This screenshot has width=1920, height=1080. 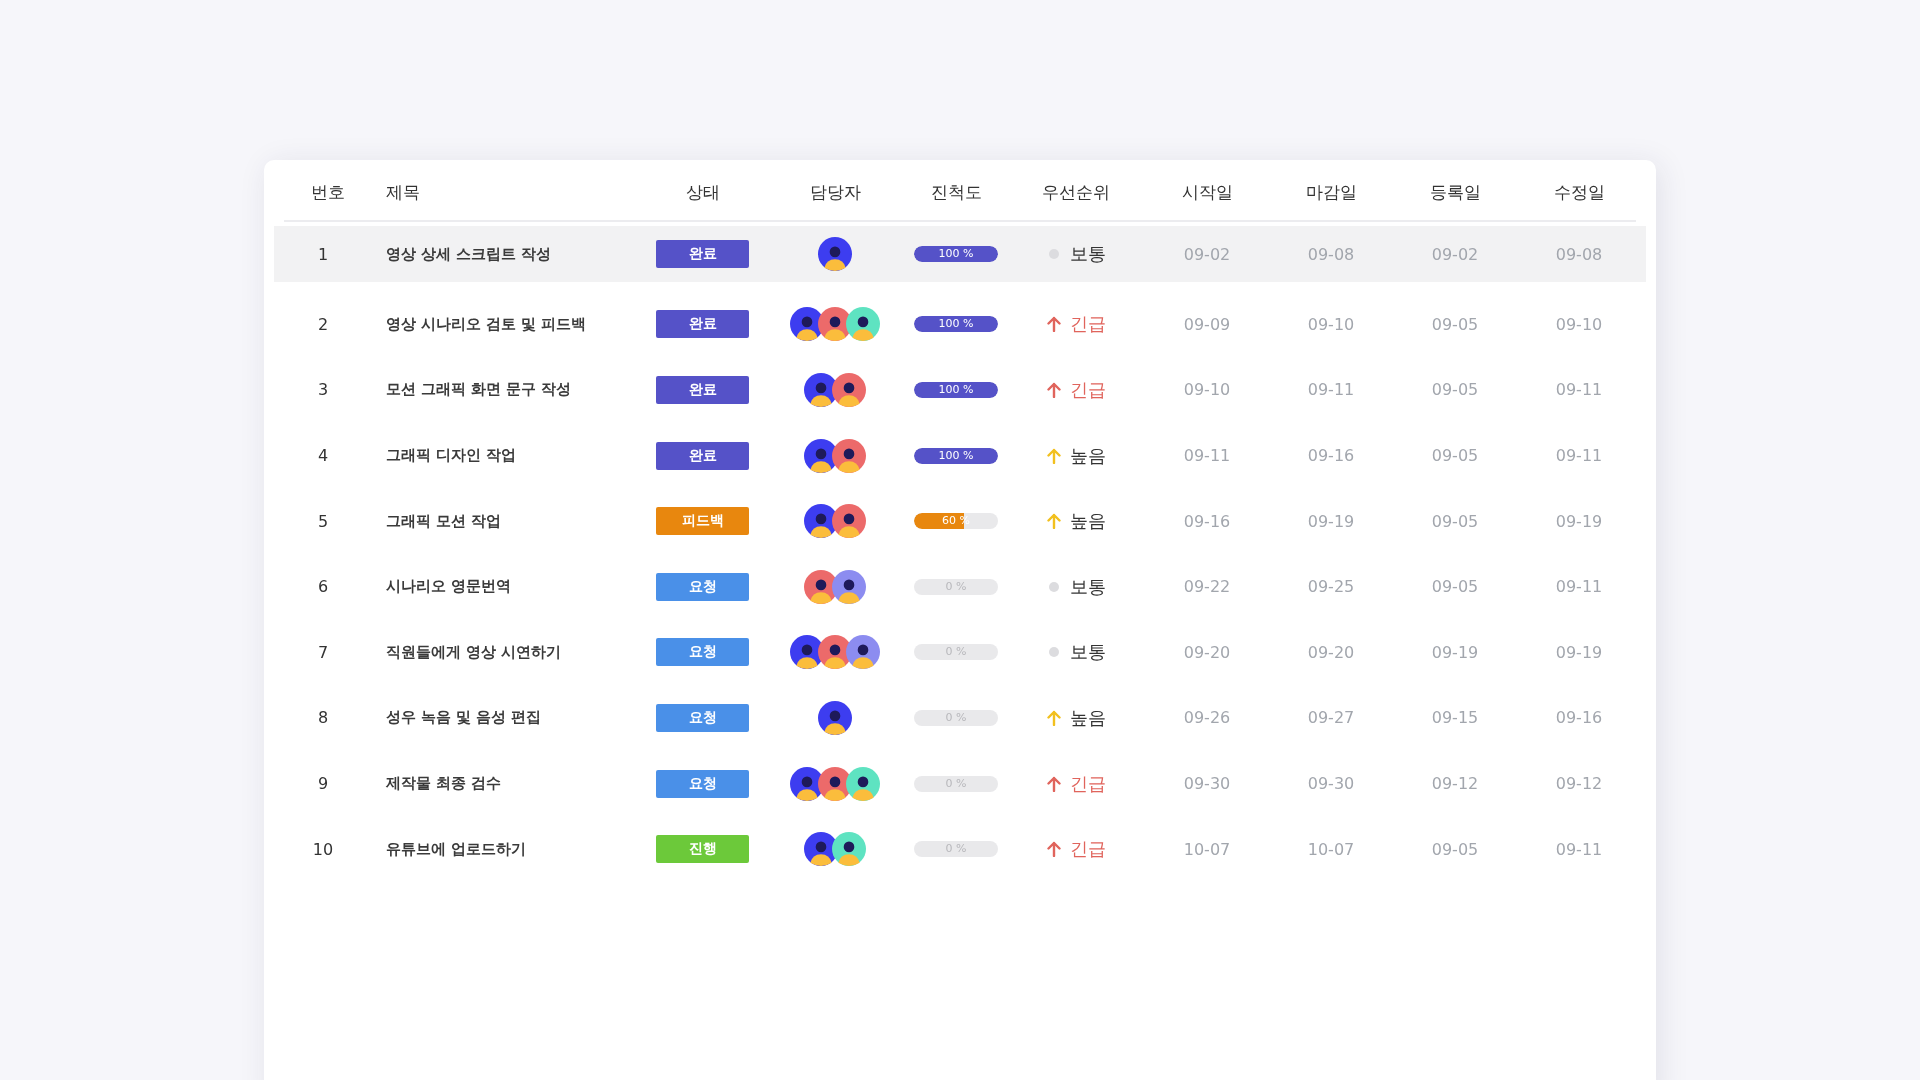 What do you see at coordinates (1331, 849) in the screenshot?
I see `due-date: 10-07` at bounding box center [1331, 849].